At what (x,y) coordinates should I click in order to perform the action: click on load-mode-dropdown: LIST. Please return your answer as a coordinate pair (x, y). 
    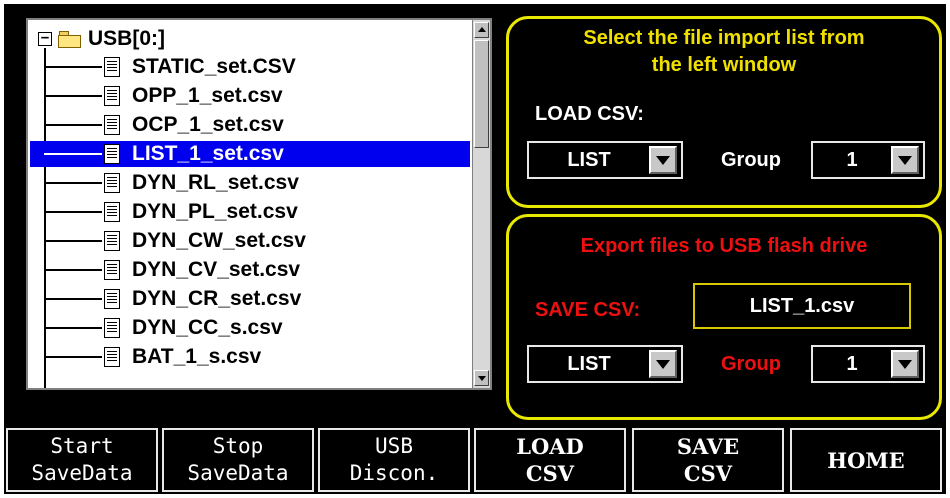
    Looking at the image, I should click on (605, 160).